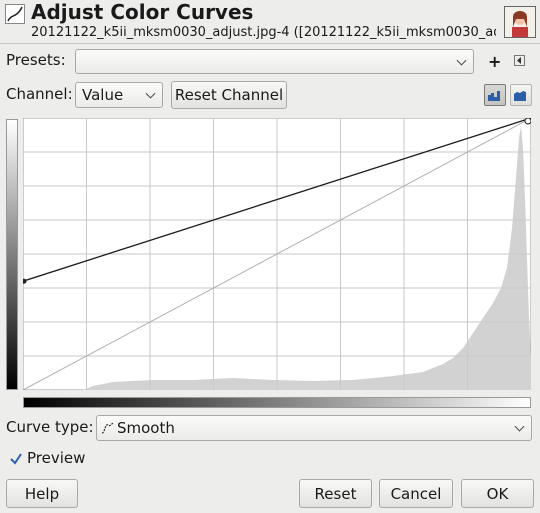 Image resolution: width=540 pixels, height=513 pixels. Describe the element at coordinates (274, 61) in the screenshot. I see `presets-combo` at that location.